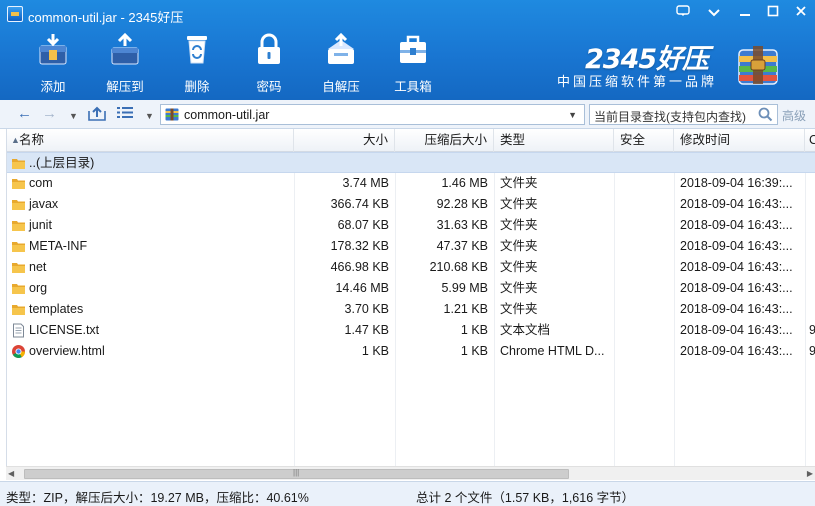  I want to click on file-name: overview.html, so click(67, 351).